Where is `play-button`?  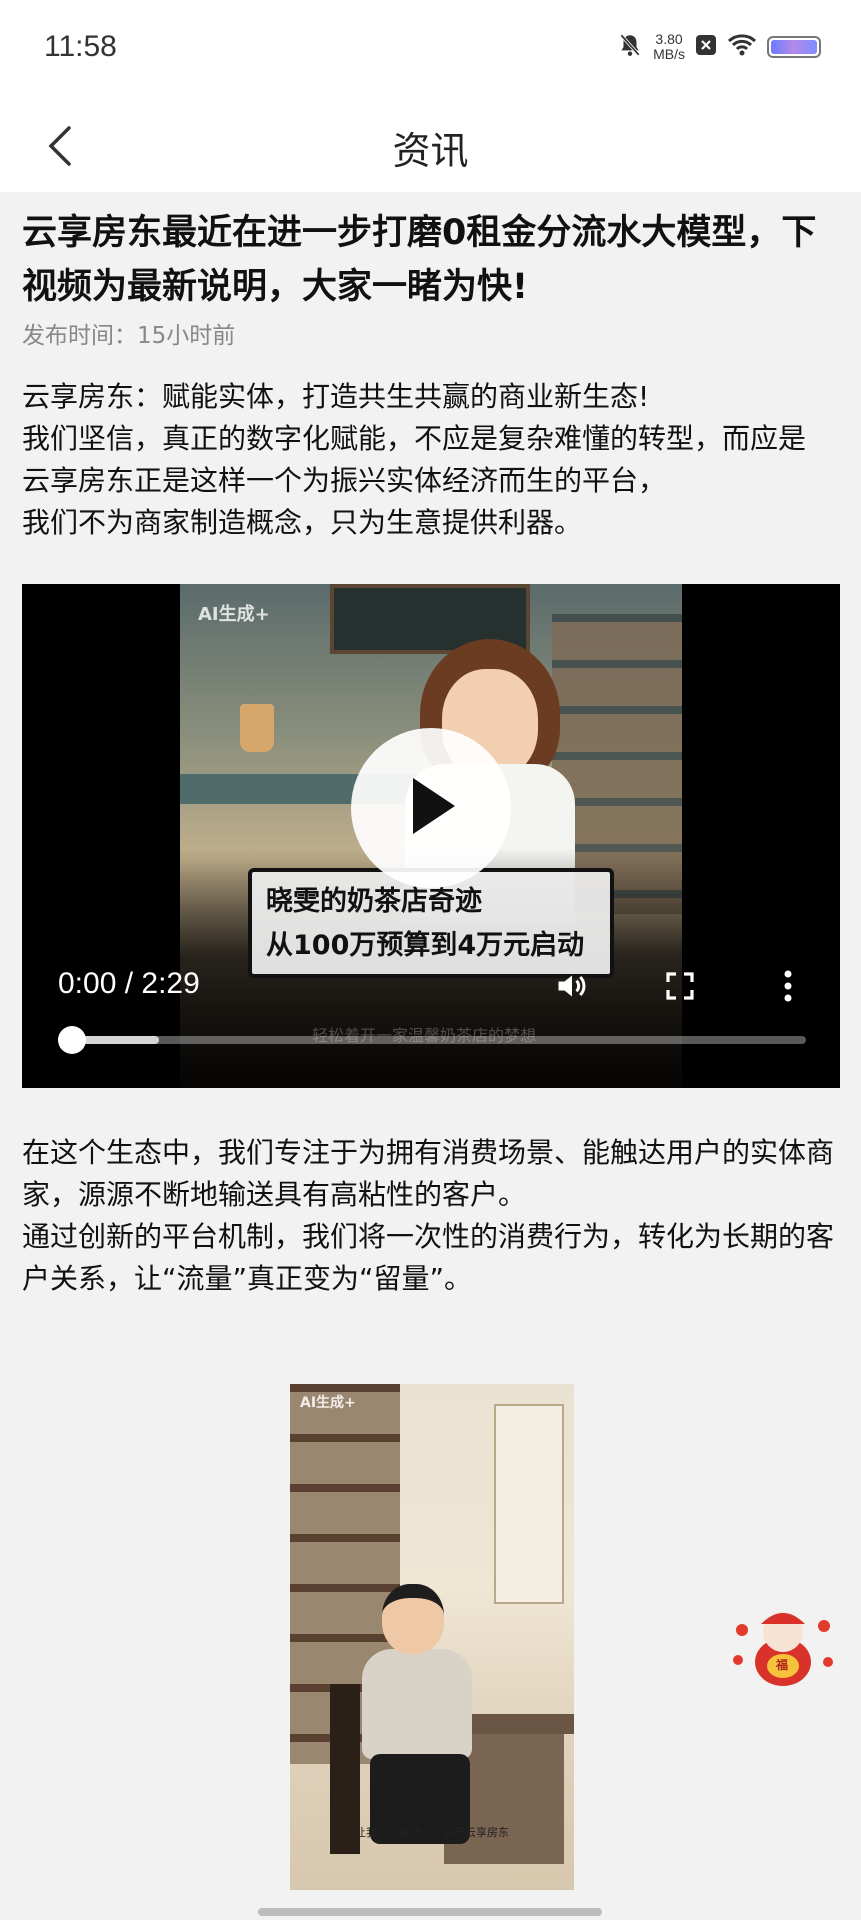 play-button is located at coordinates (431, 808).